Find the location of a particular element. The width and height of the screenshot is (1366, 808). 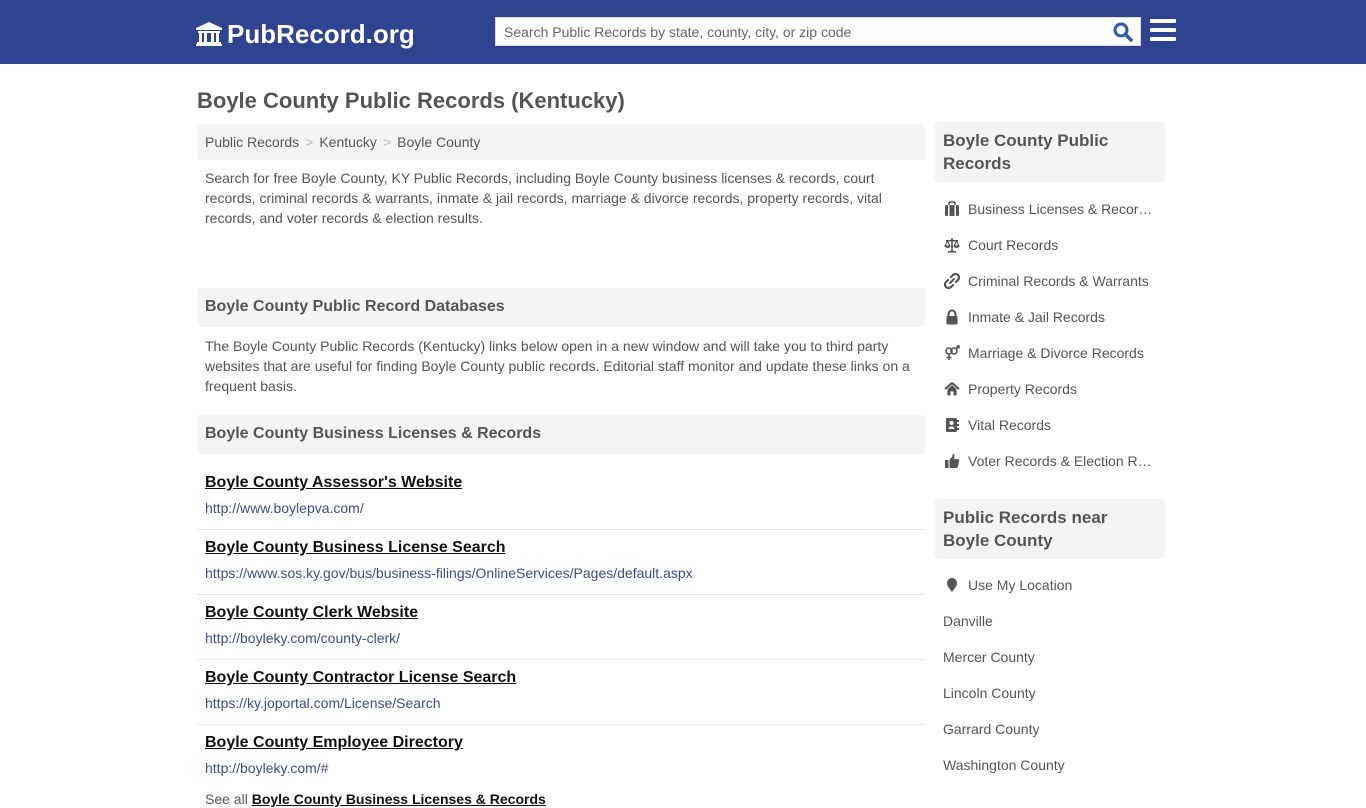

sidebar-item-property: Property Records is located at coordinates (1050, 389).